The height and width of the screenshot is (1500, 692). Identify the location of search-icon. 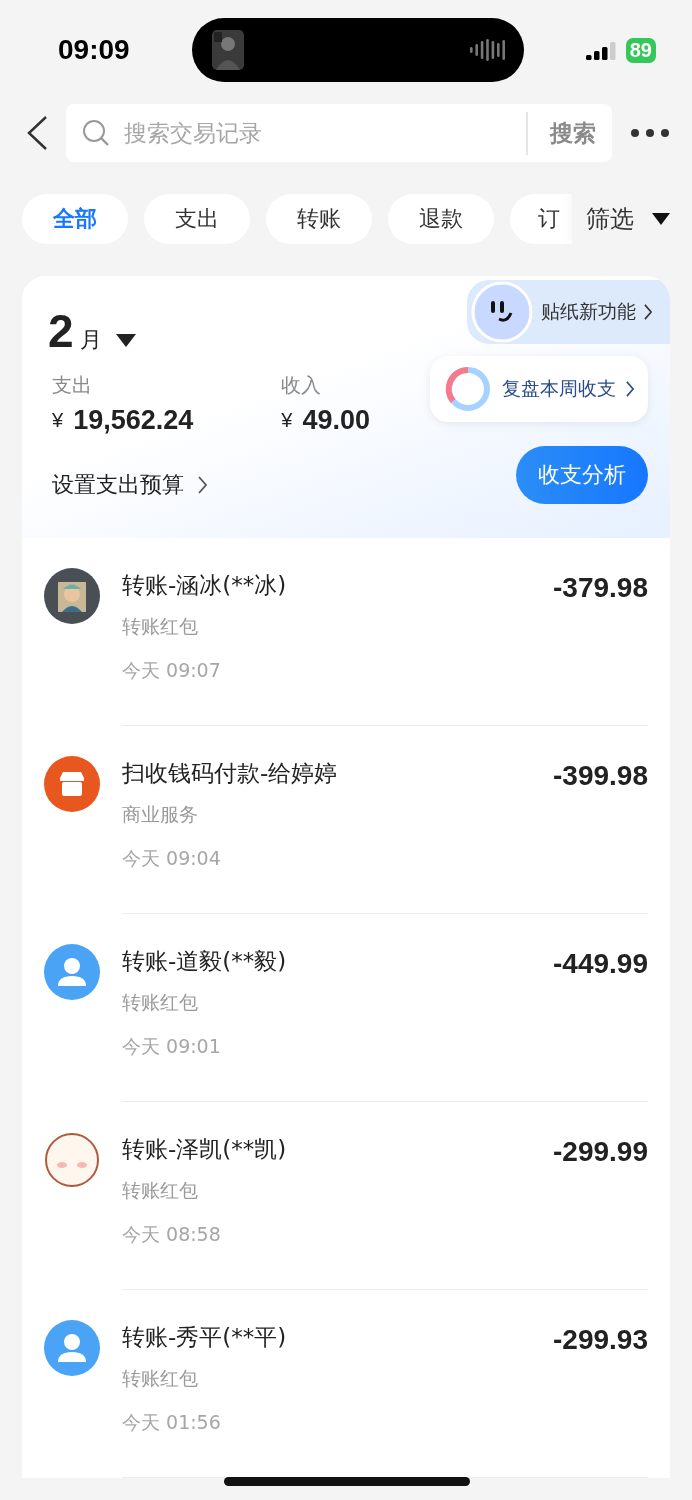
(96, 133).